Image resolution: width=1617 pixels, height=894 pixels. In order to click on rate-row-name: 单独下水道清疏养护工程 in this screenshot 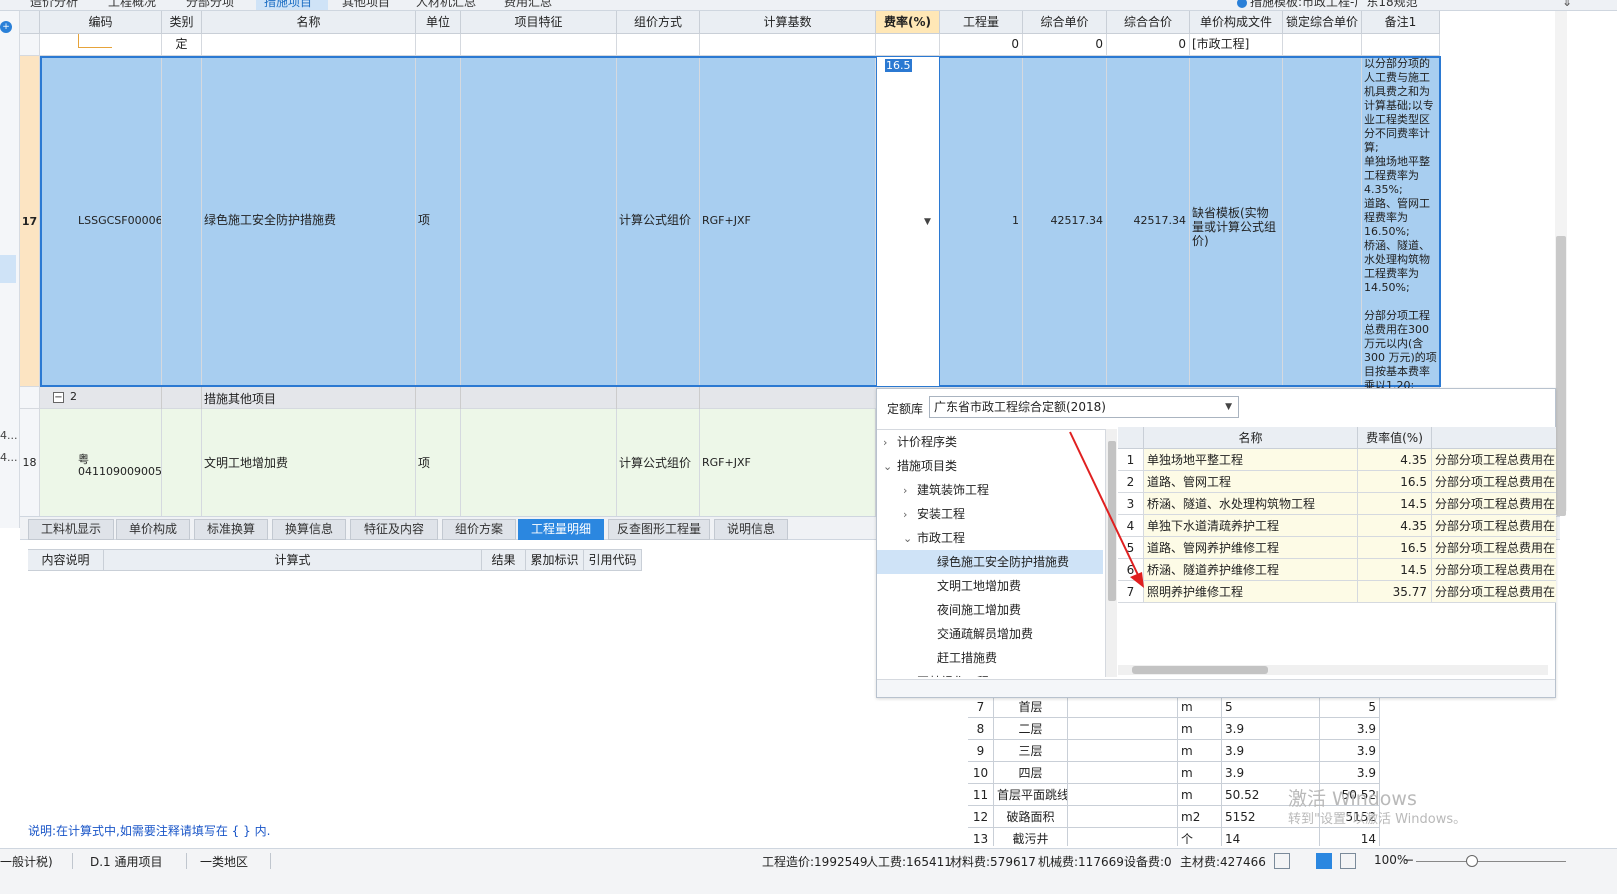, I will do `click(1251, 526)`.